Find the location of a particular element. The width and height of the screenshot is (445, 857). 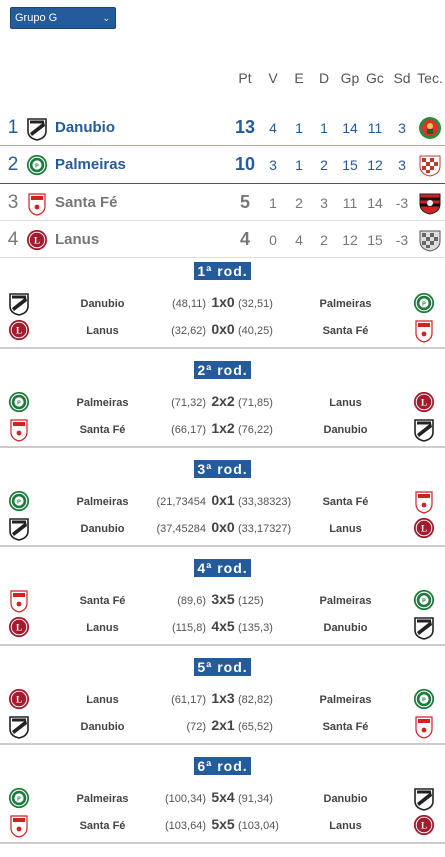

home-odds: (61,17) is located at coordinates (188, 700).